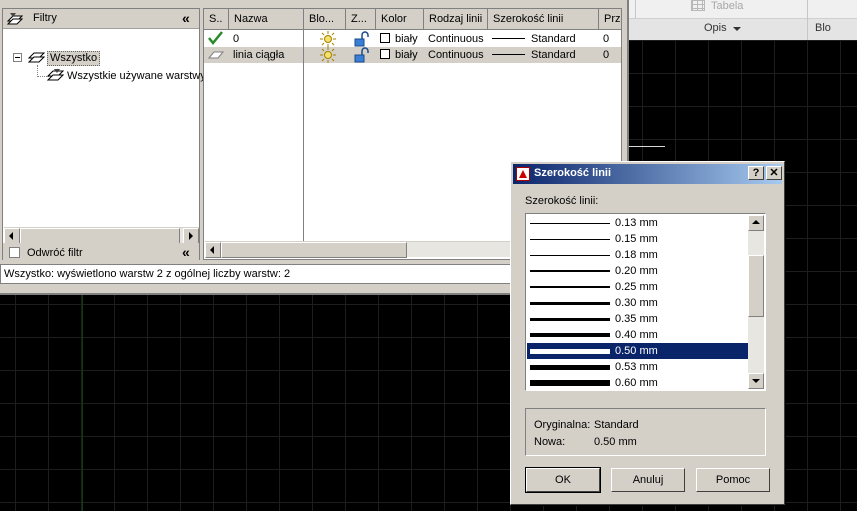  I want to click on filter-icon, so click(15, 19).